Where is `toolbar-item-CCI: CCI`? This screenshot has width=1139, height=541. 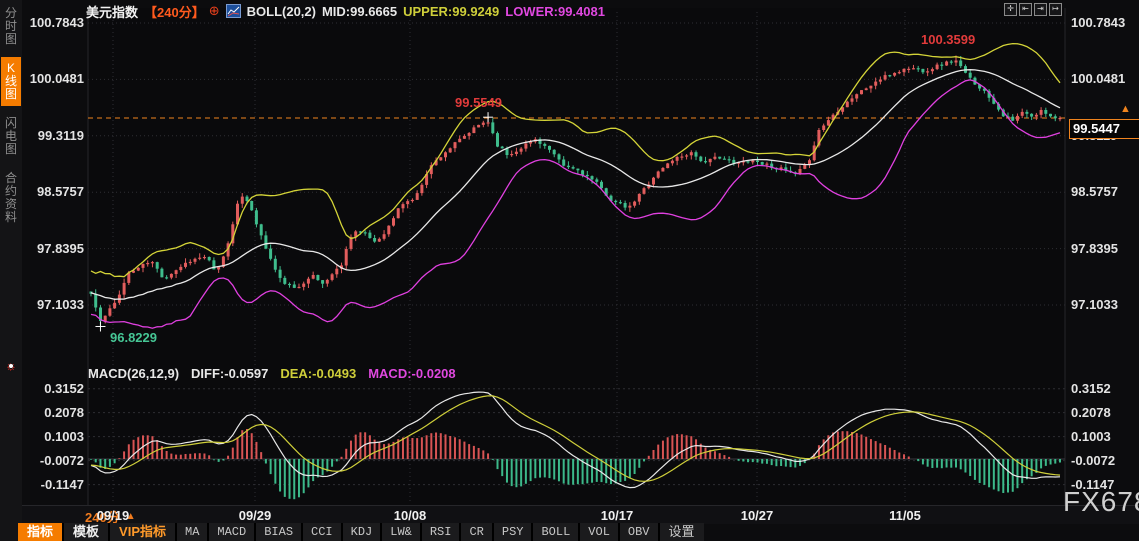 toolbar-item-CCI: CCI is located at coordinates (322, 532).